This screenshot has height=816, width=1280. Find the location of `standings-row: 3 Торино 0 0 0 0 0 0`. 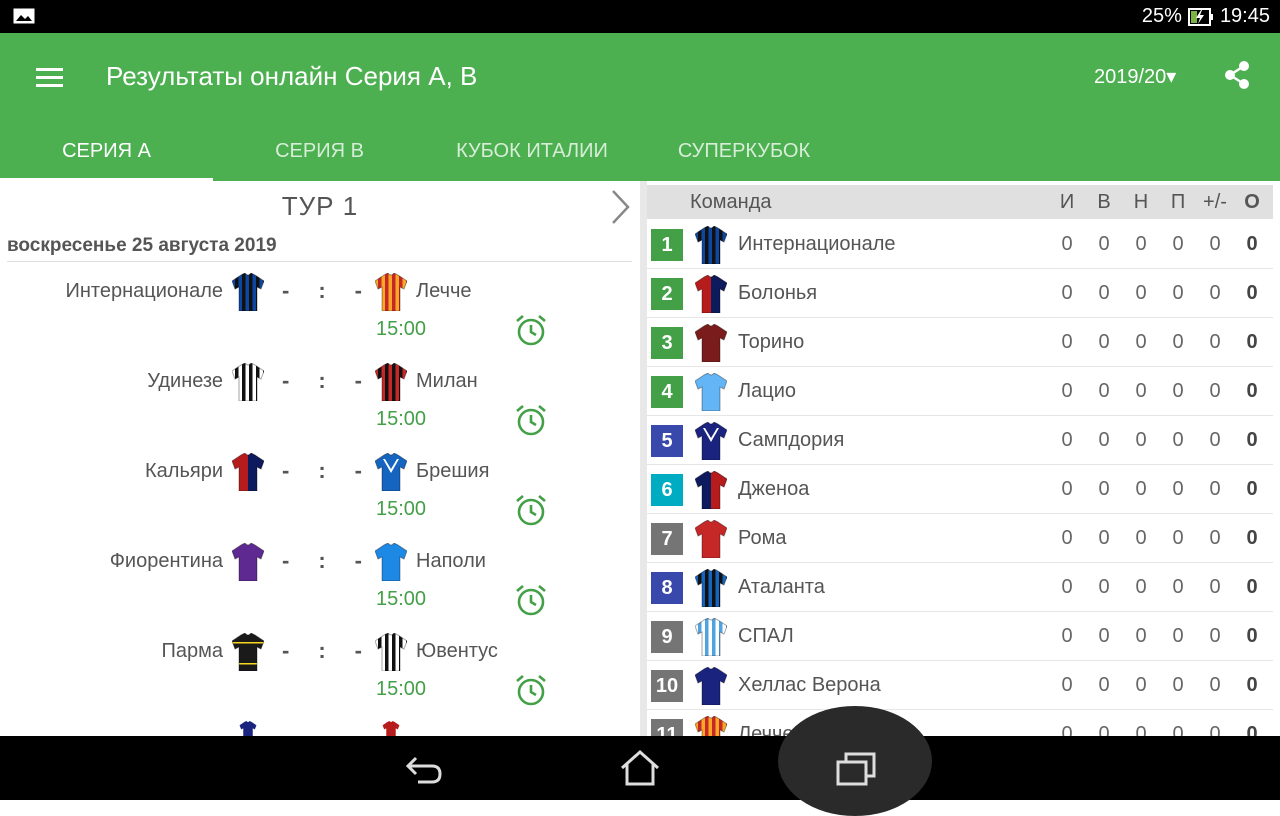

standings-row: 3 Торино 0 0 0 0 0 0 is located at coordinates (960, 342).